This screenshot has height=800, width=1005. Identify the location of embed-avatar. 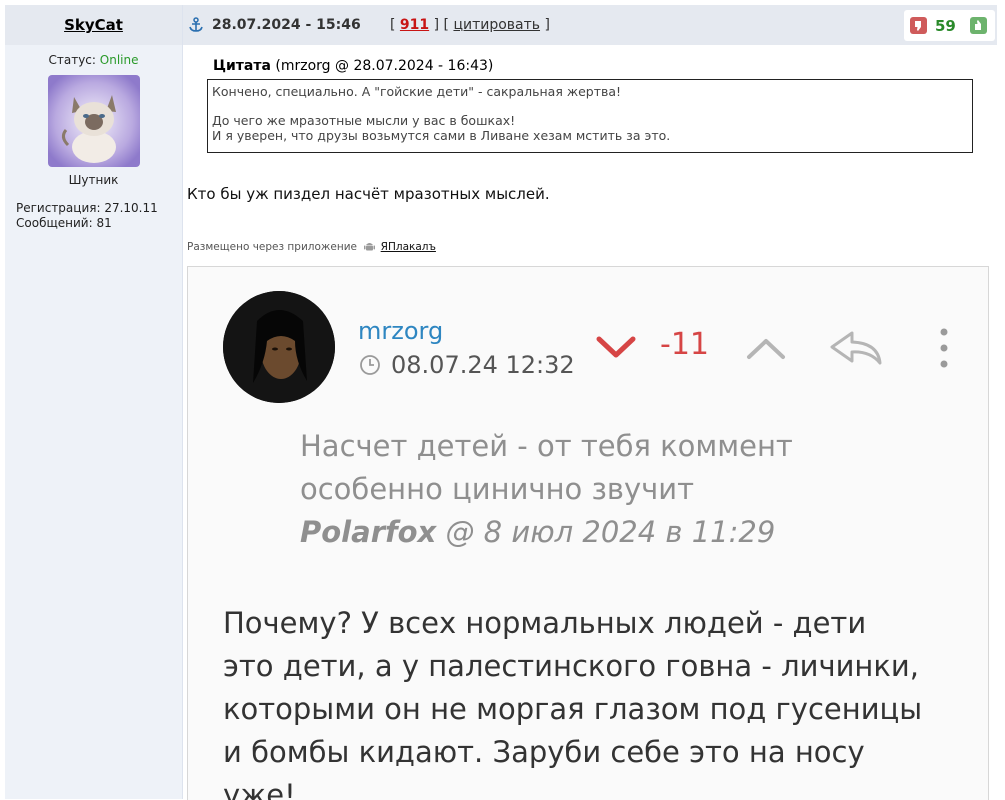
(279, 347).